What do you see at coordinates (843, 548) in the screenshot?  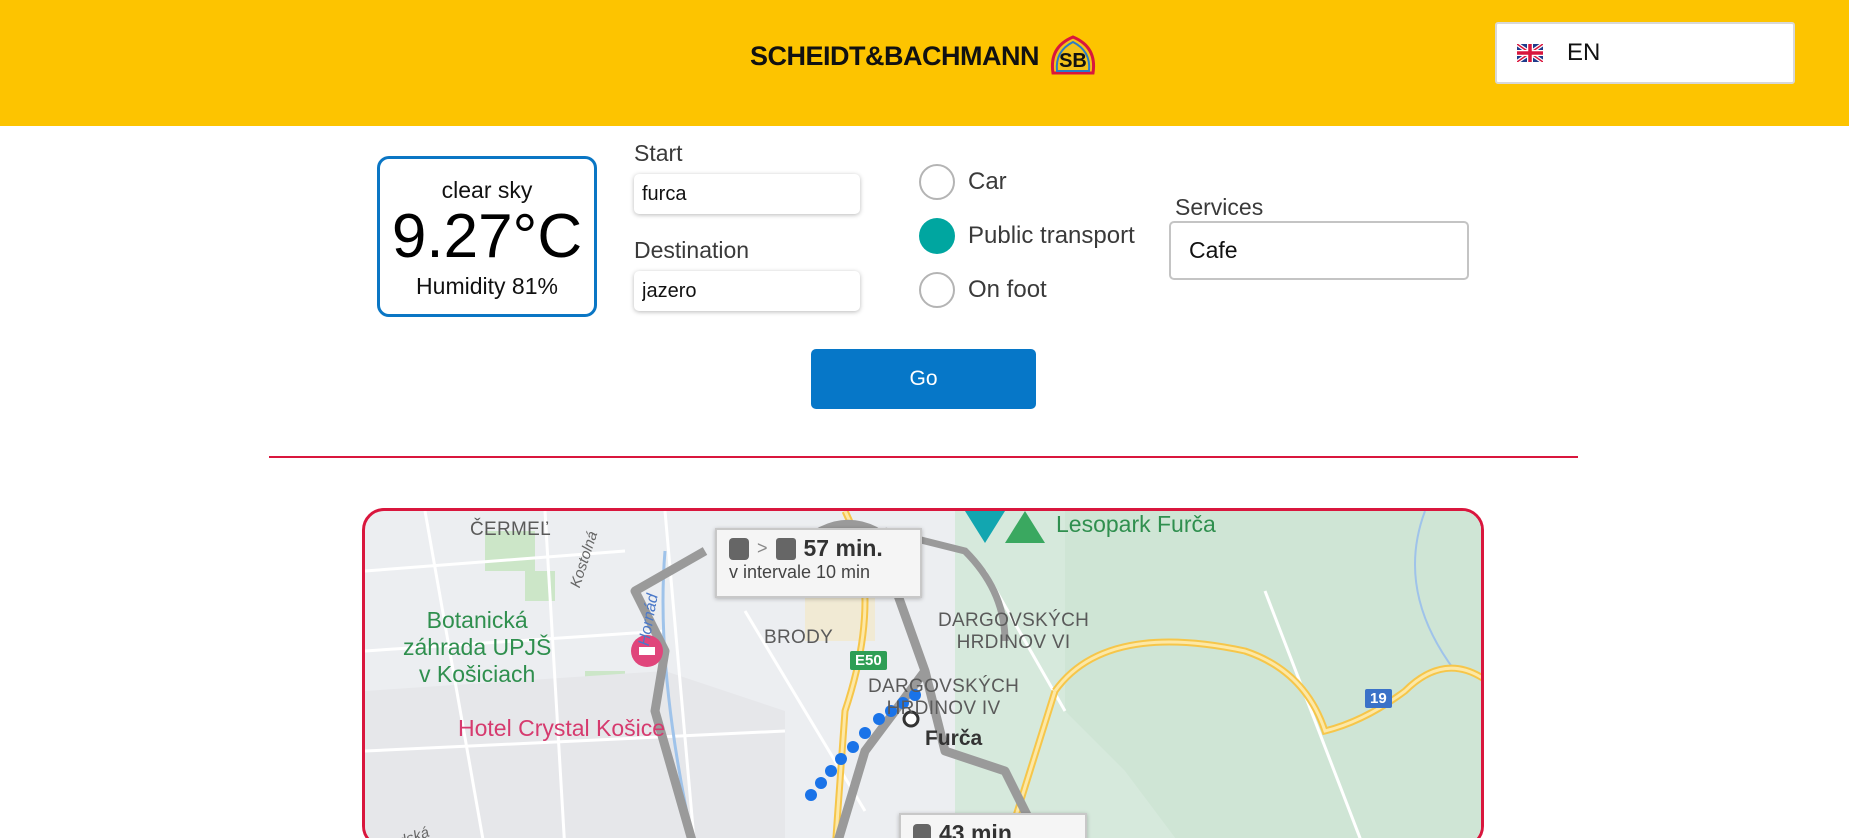 I see `route-time-1: 57 min.` at bounding box center [843, 548].